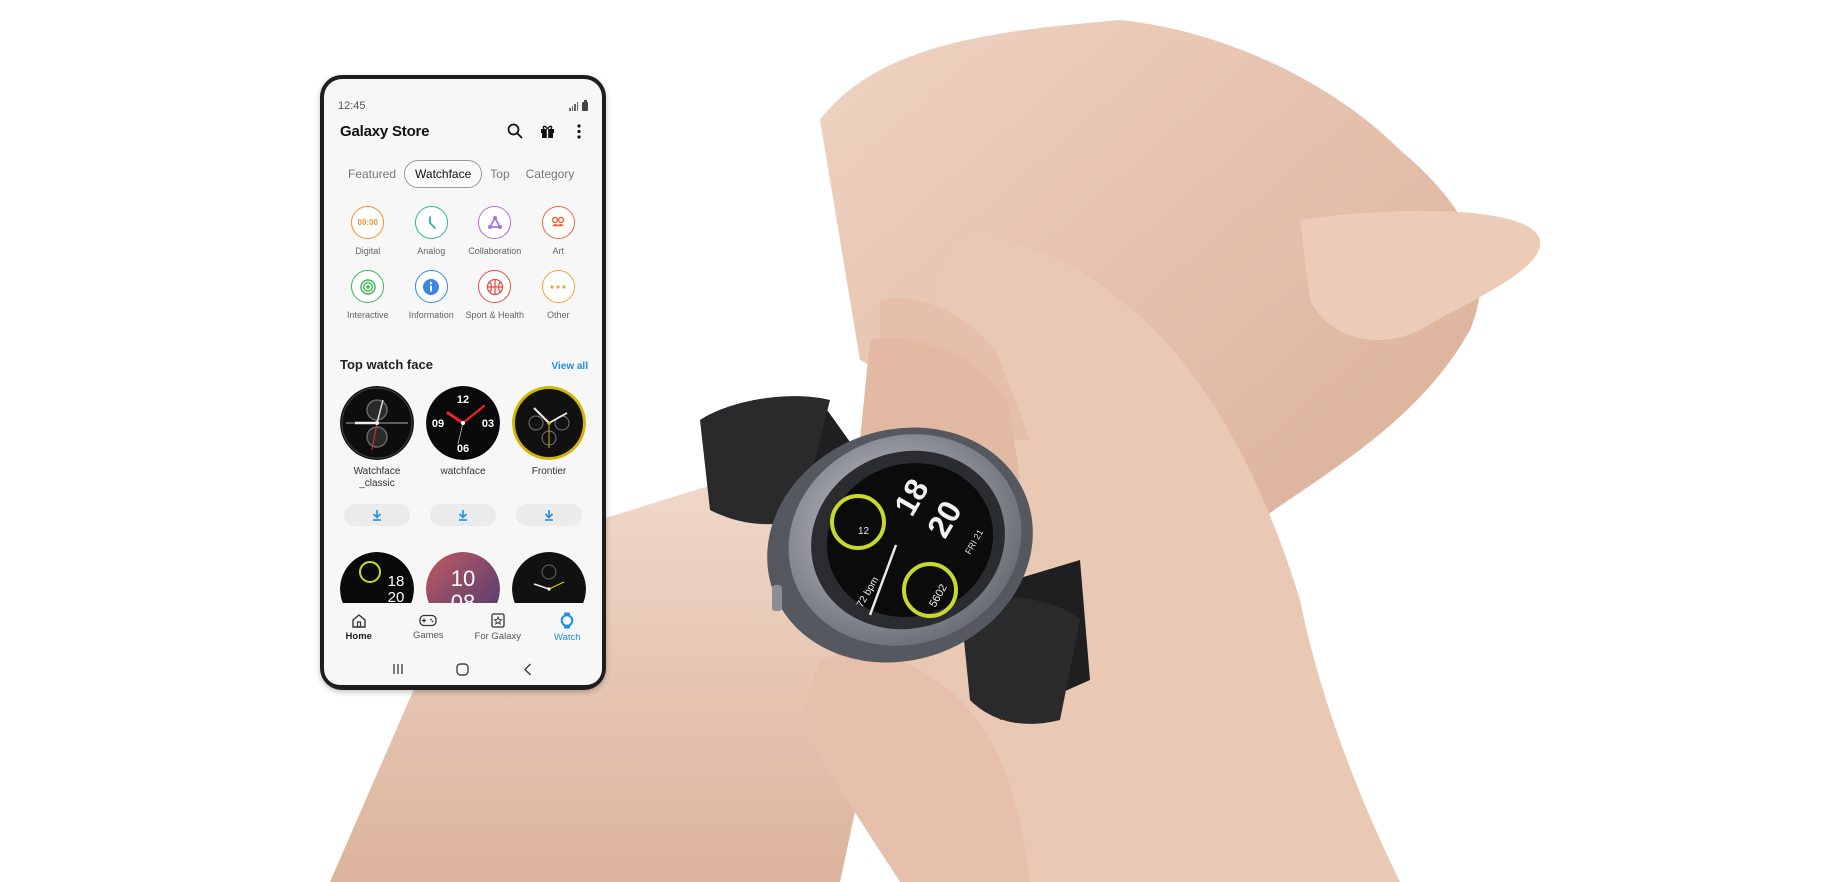 This screenshot has width=1833, height=882. I want to click on gamepad-icon, so click(428, 620).